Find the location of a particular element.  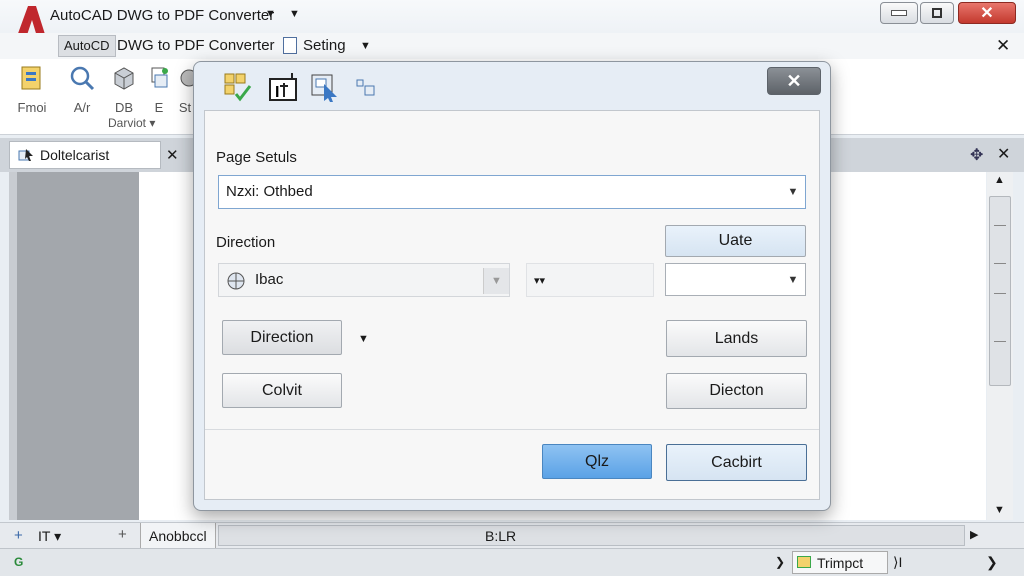

ribbon-search-label: A/r is located at coordinates (82, 107).